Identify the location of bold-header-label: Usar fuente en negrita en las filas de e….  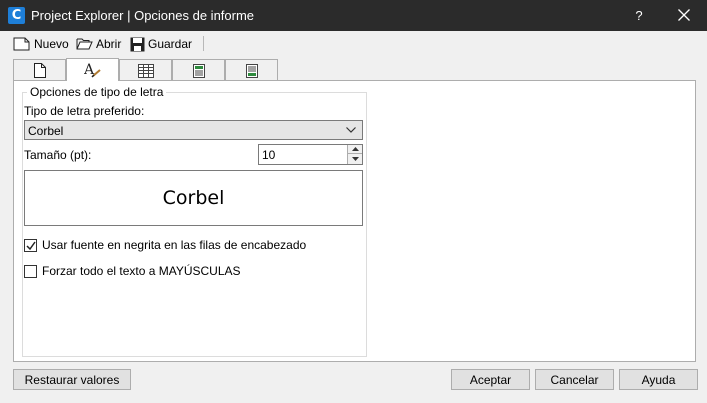
(174, 245).